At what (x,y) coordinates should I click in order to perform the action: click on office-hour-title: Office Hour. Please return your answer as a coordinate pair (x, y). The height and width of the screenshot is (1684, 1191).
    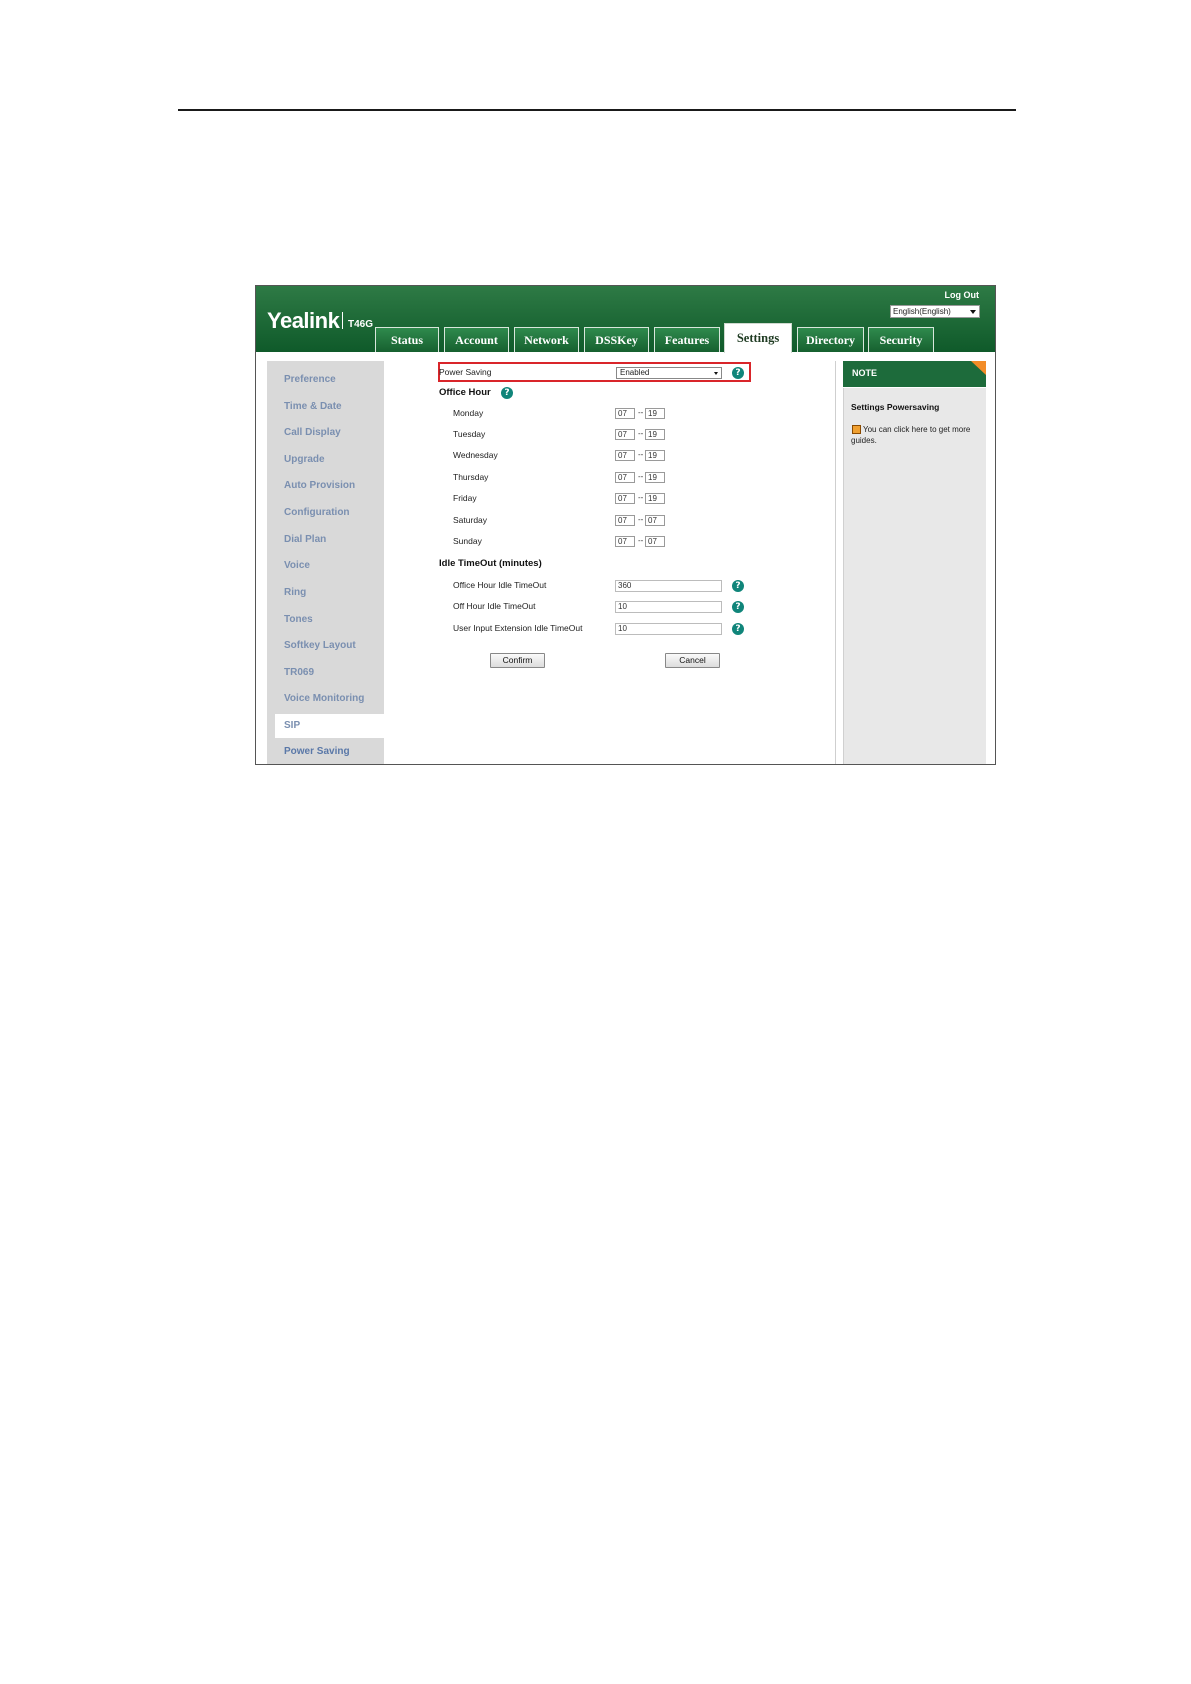
    Looking at the image, I should click on (465, 392).